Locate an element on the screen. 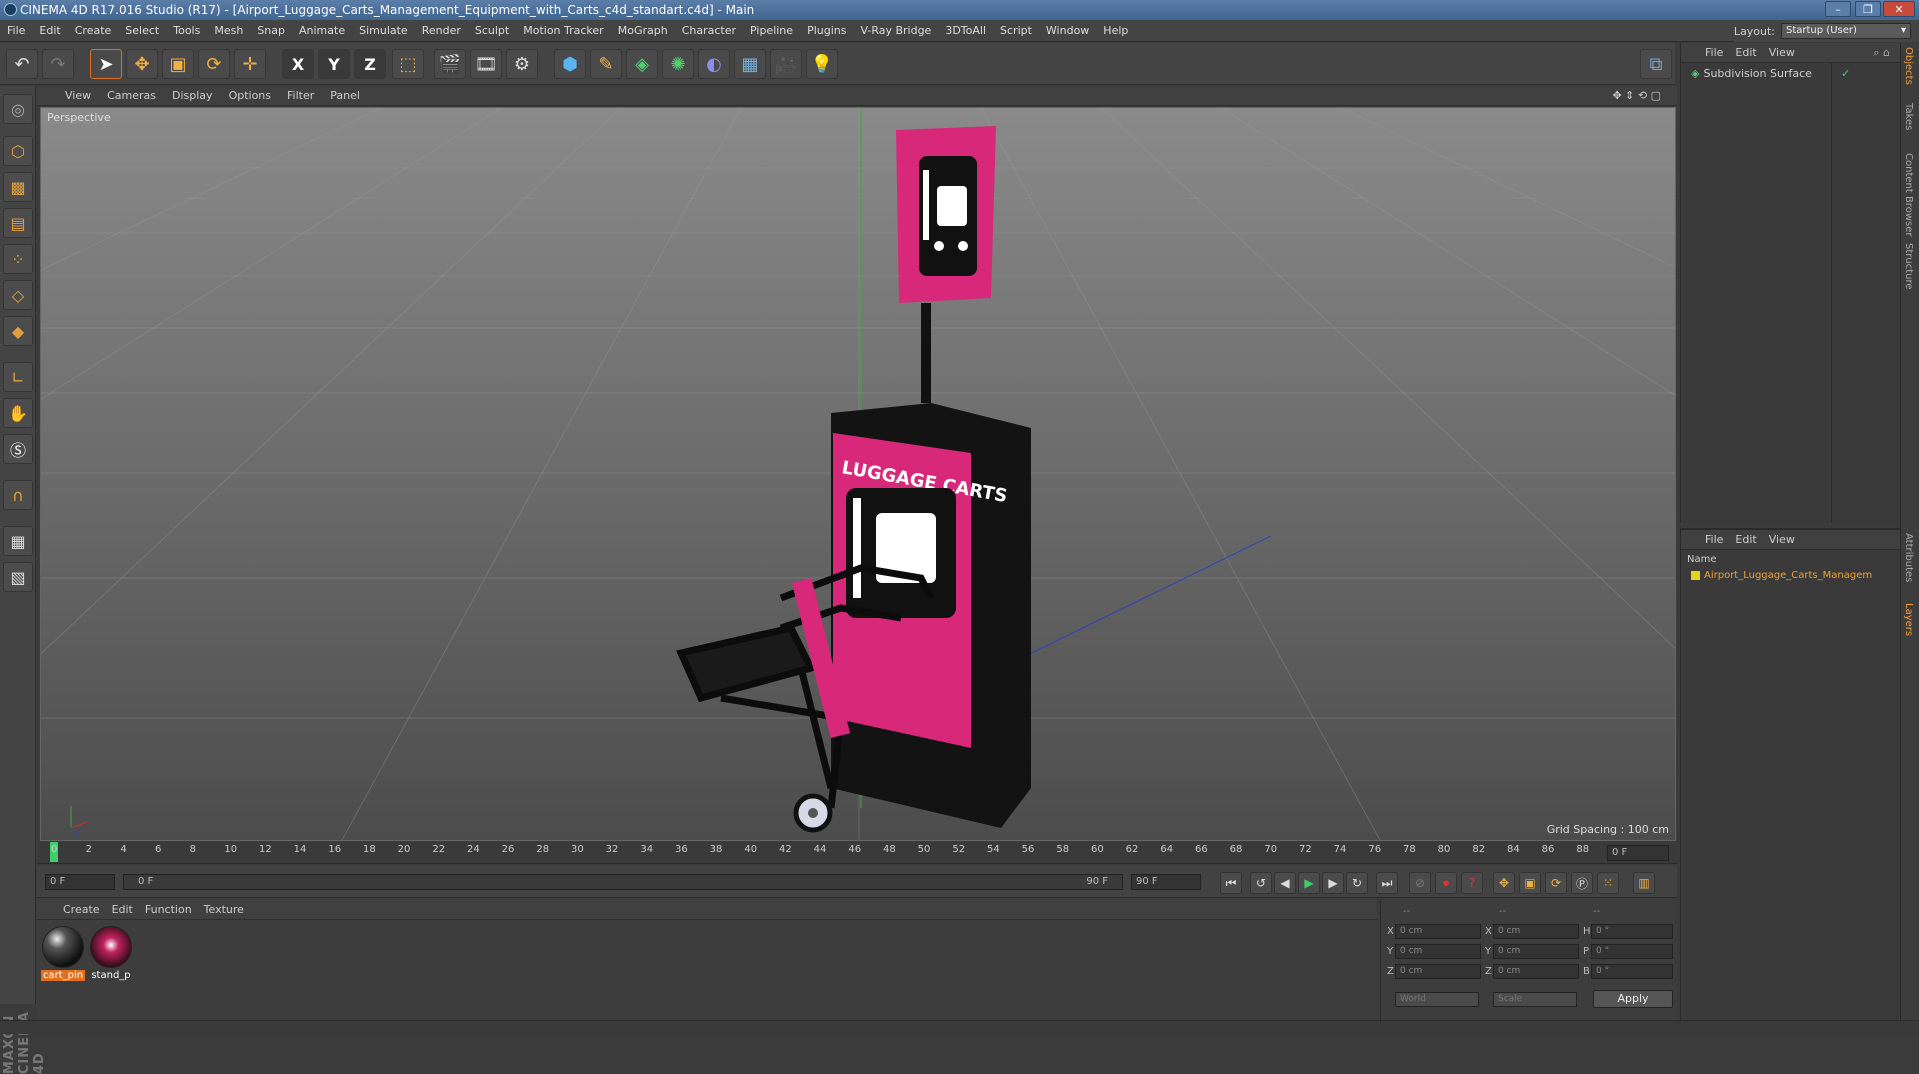  render-picture-icon: 🎞 is located at coordinates (486, 64).